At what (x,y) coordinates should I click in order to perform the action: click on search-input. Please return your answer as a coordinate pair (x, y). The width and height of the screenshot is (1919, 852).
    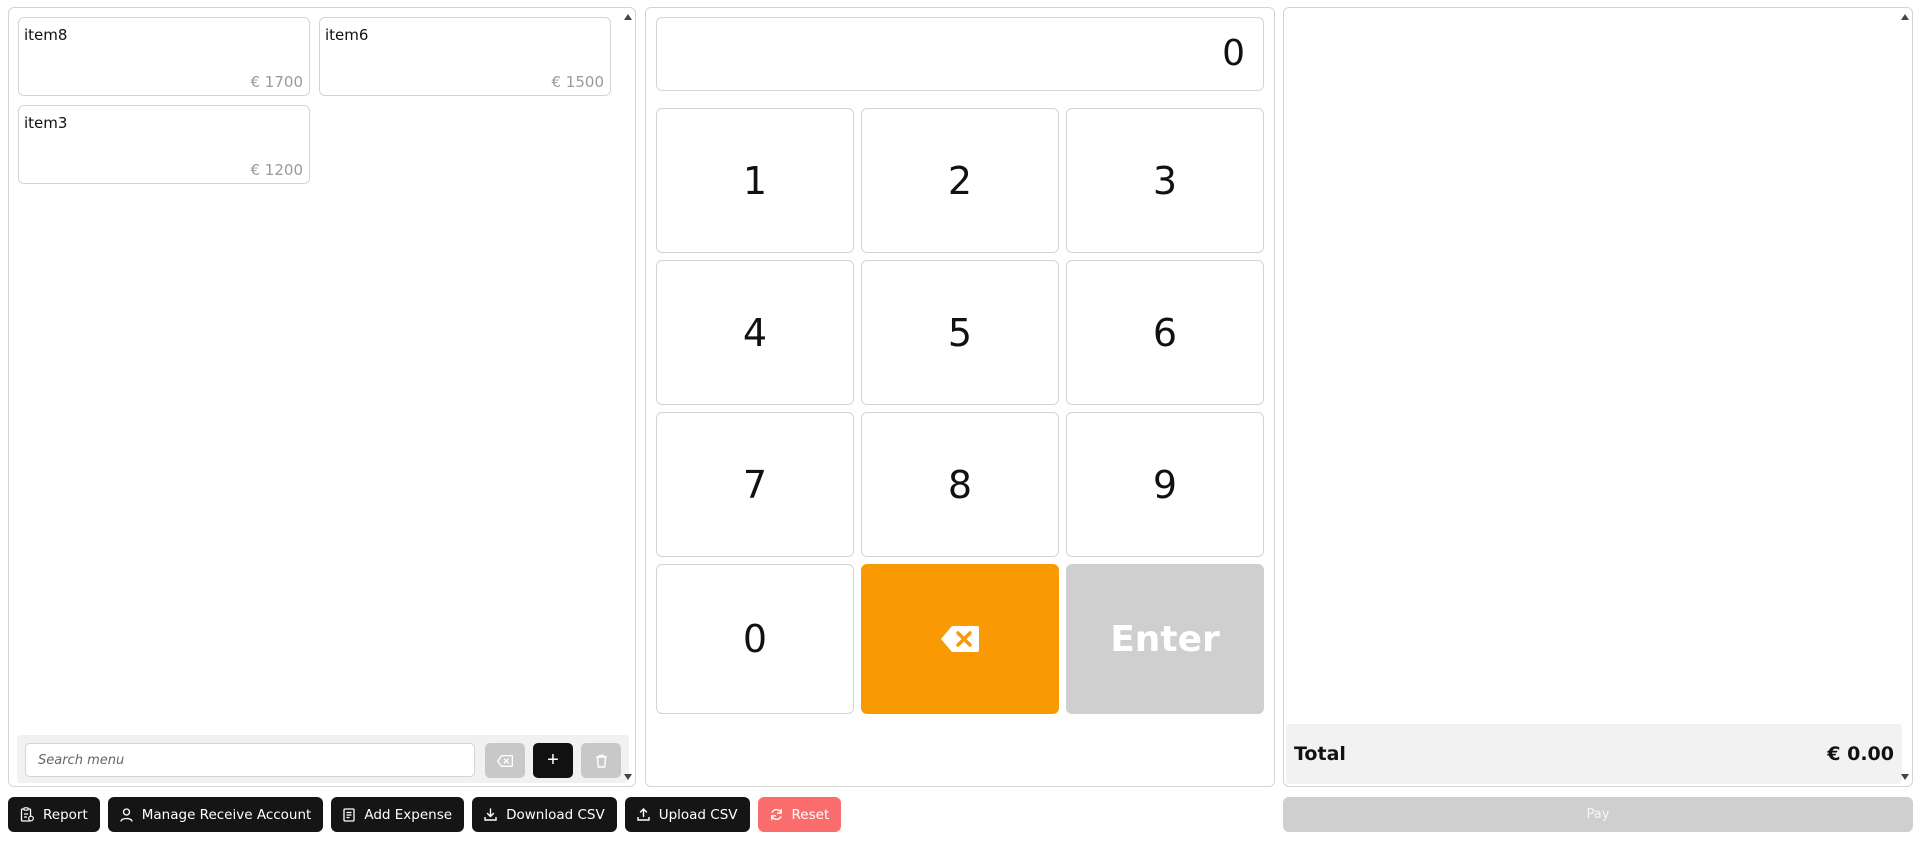
    Looking at the image, I should click on (250, 760).